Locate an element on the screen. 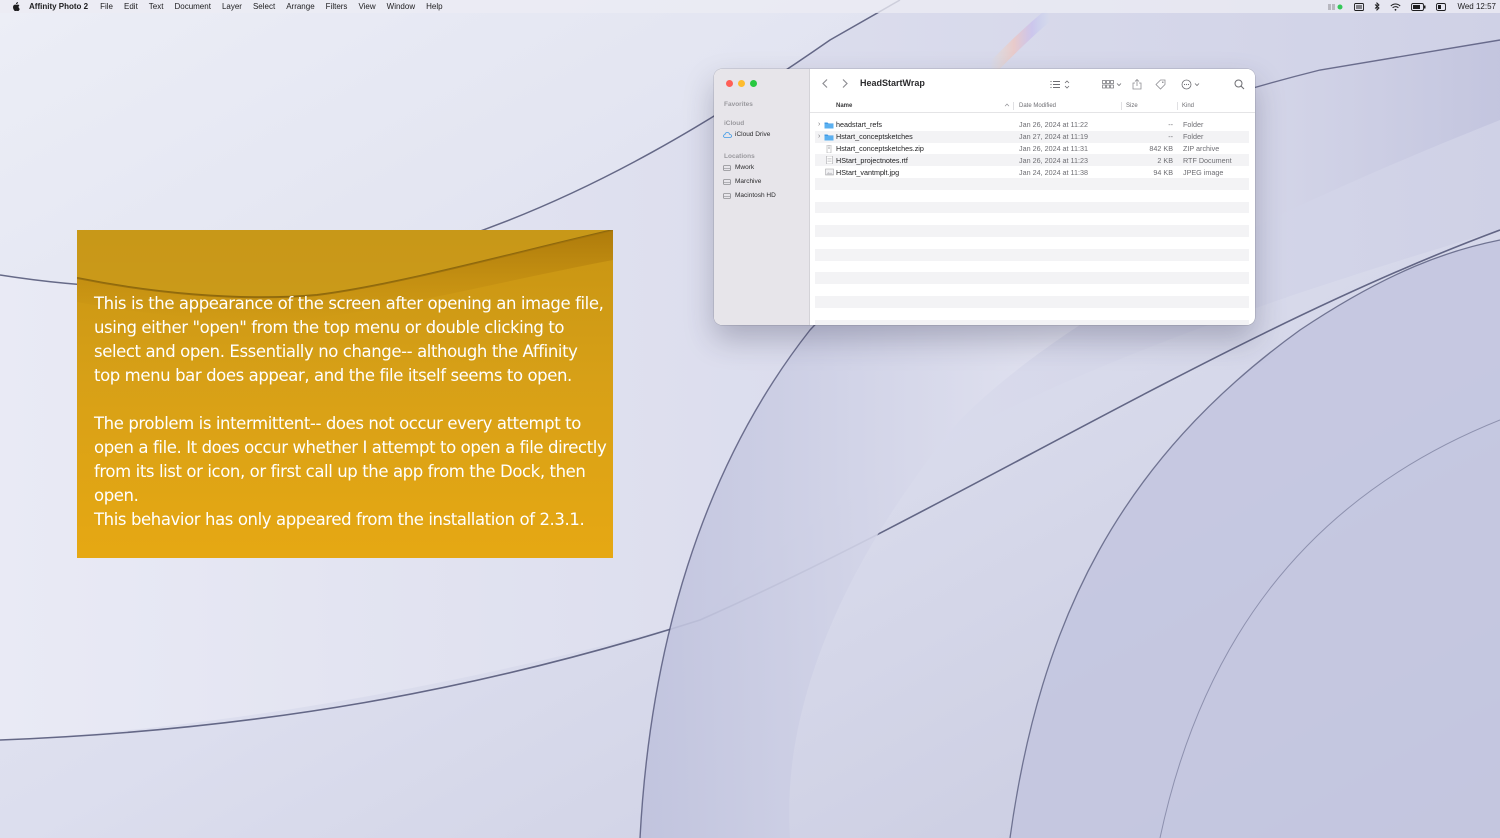 This screenshot has width=1500, height=838. column-size: Size is located at coordinates (1132, 106).